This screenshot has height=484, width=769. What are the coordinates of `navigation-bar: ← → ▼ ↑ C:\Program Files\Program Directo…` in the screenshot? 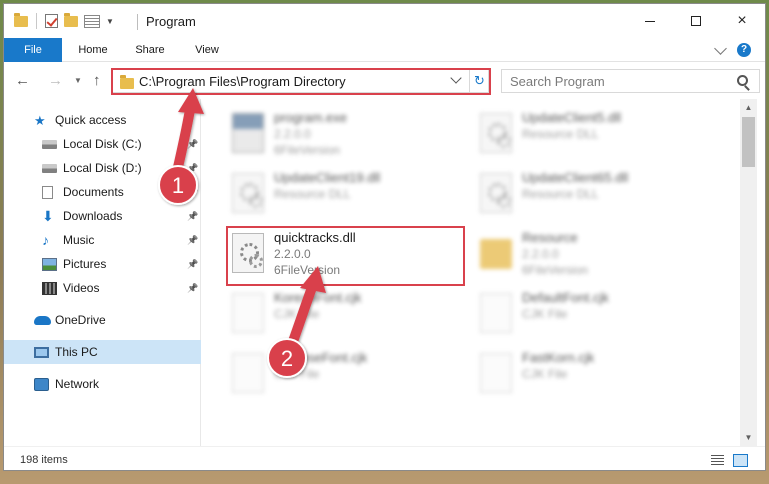 It's located at (384, 81).